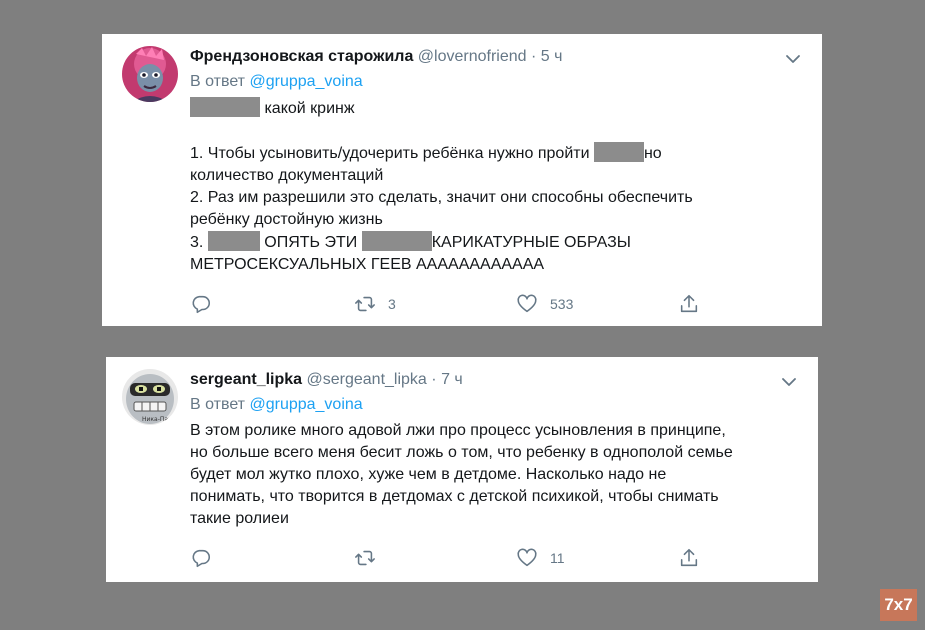 This screenshot has width=925, height=630. Describe the element at coordinates (311, 242) in the screenshot. I see `text-segment: ОПЯТЬ ЭТИ` at that location.